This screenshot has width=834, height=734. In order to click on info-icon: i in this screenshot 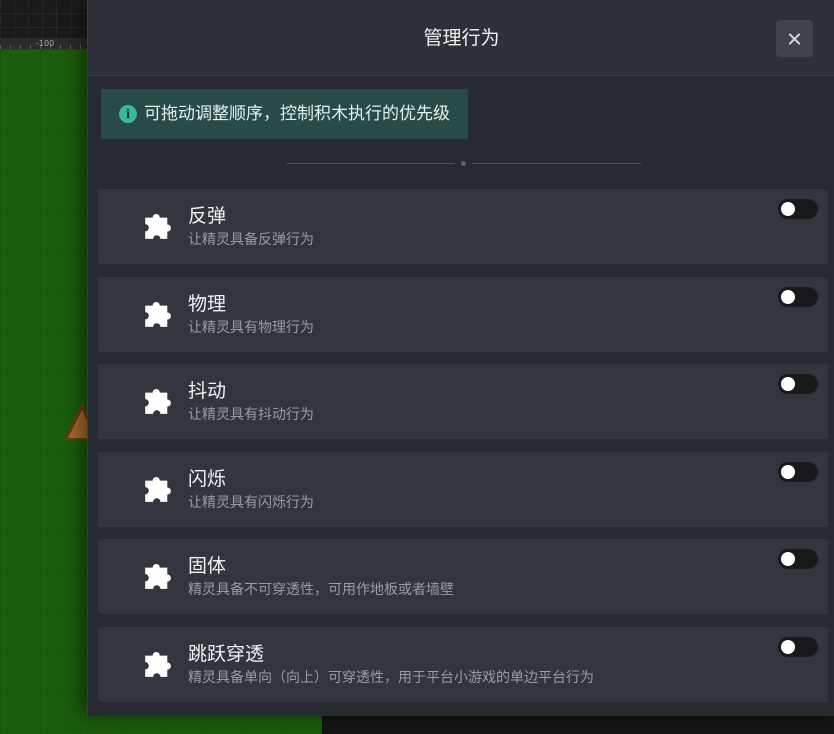, I will do `click(128, 114)`.